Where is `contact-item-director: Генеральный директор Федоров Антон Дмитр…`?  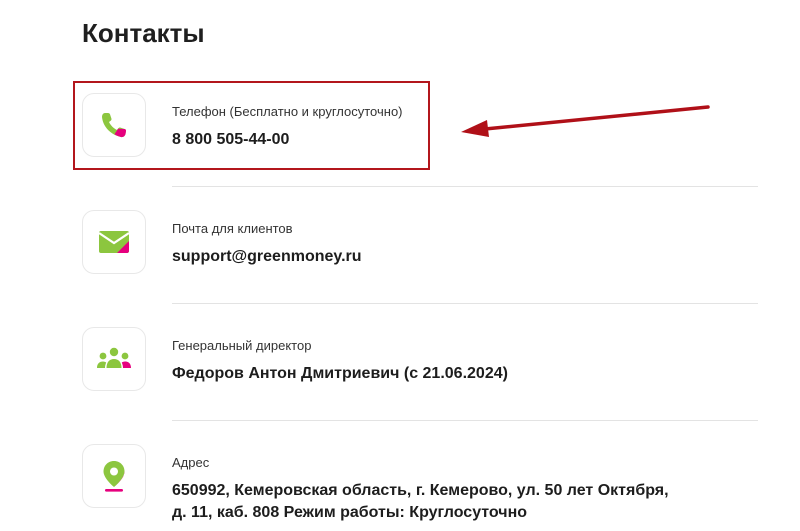 contact-item-director: Генеральный директор Федоров Антон Дмитр… is located at coordinates (420, 361).